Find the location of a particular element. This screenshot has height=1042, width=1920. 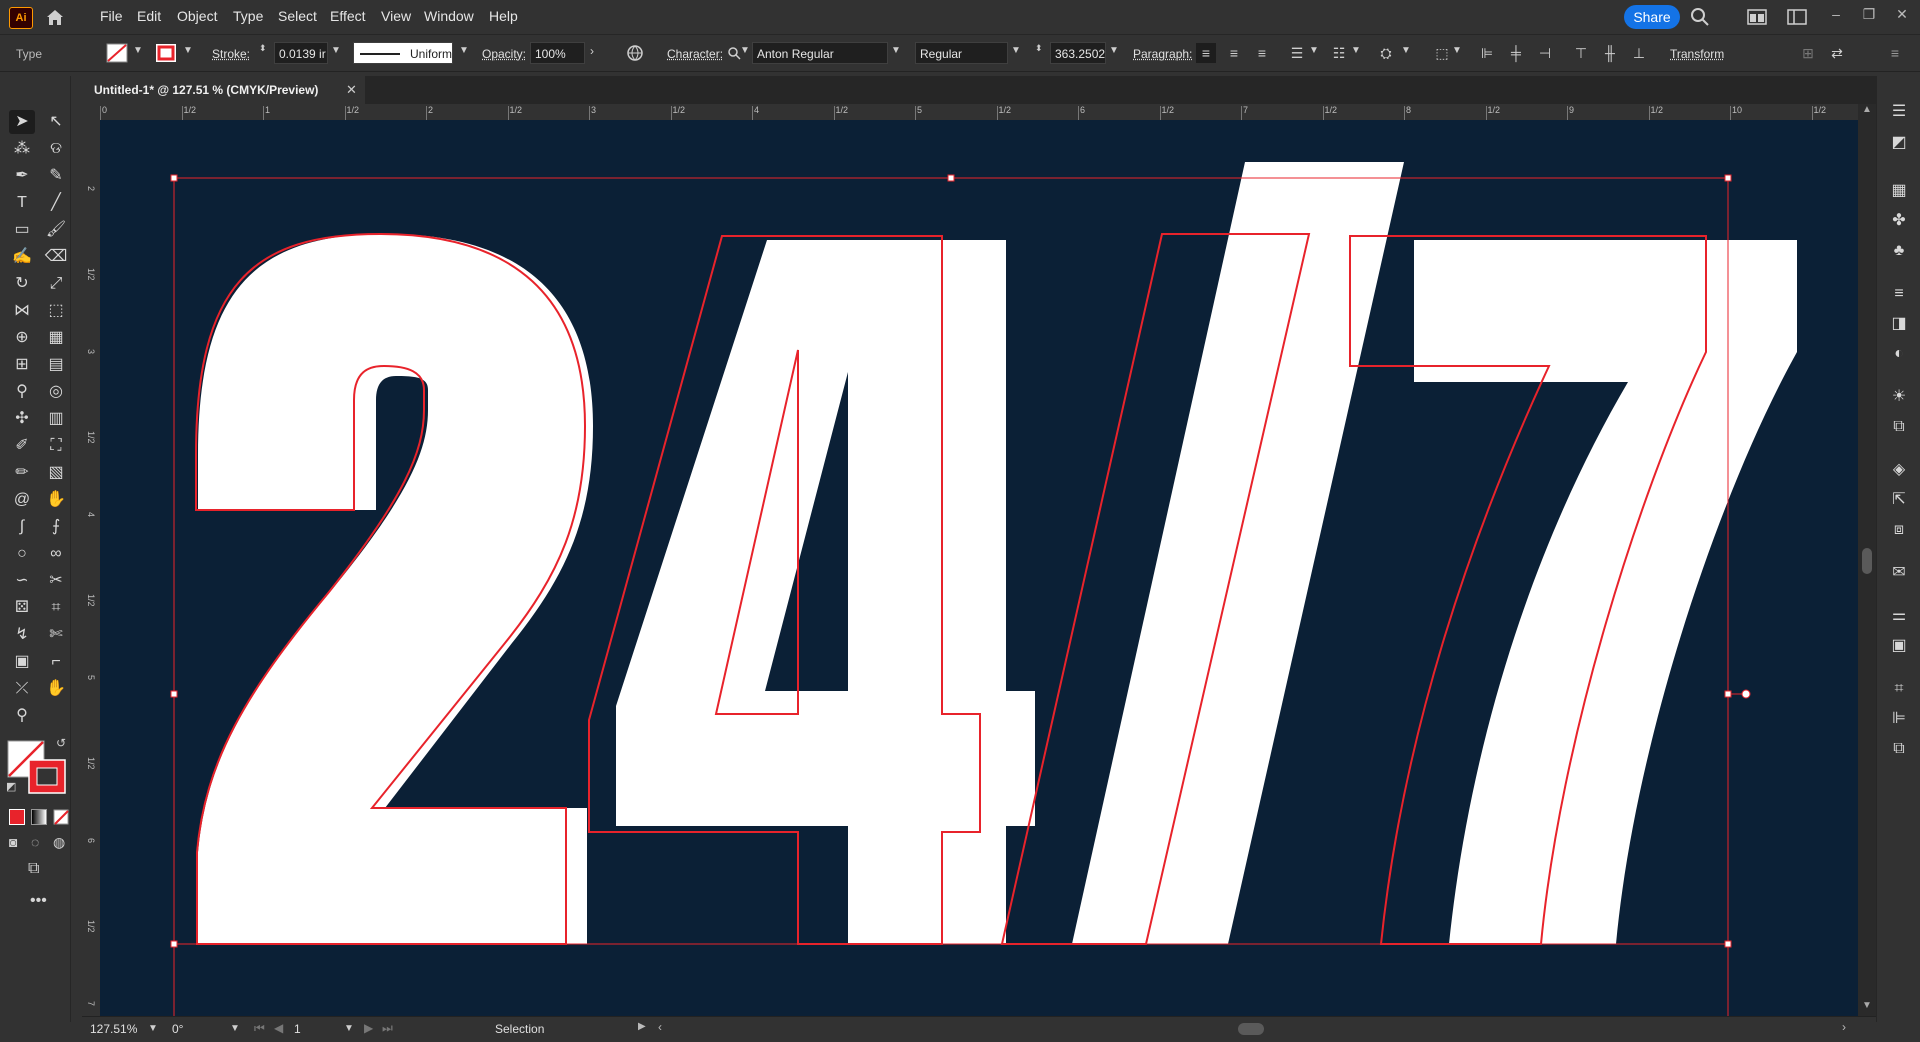

opacity-arrow-icon: › is located at coordinates (592, 51).